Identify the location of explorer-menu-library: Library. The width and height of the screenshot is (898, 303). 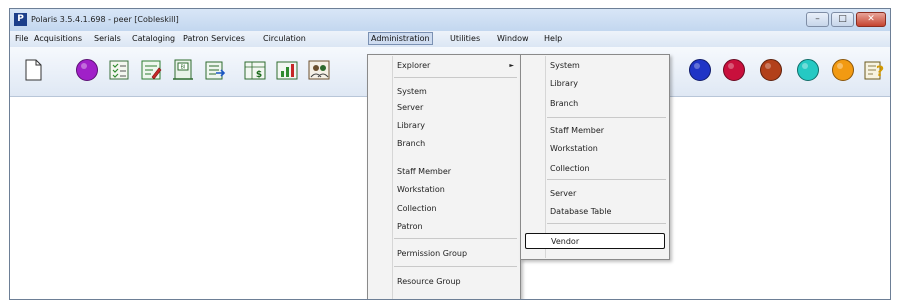
(564, 83).